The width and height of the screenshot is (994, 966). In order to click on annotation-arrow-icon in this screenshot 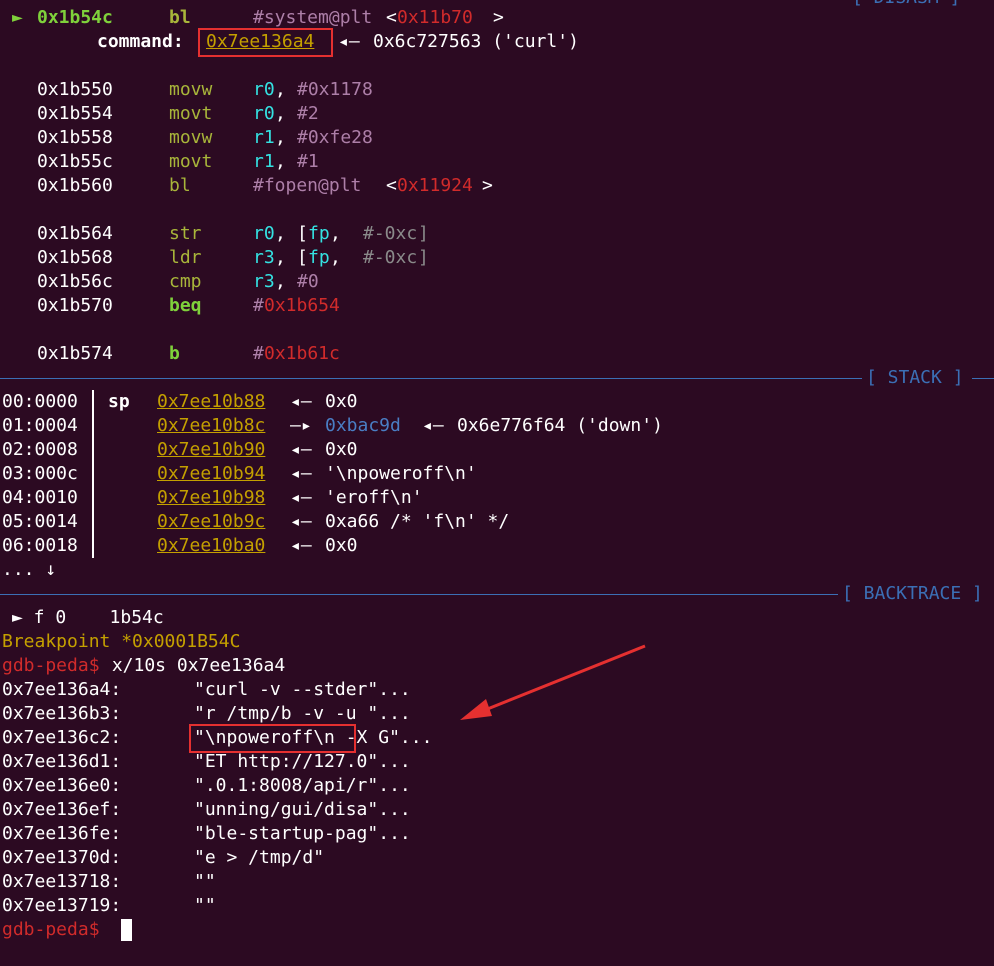, I will do `click(553, 682)`.